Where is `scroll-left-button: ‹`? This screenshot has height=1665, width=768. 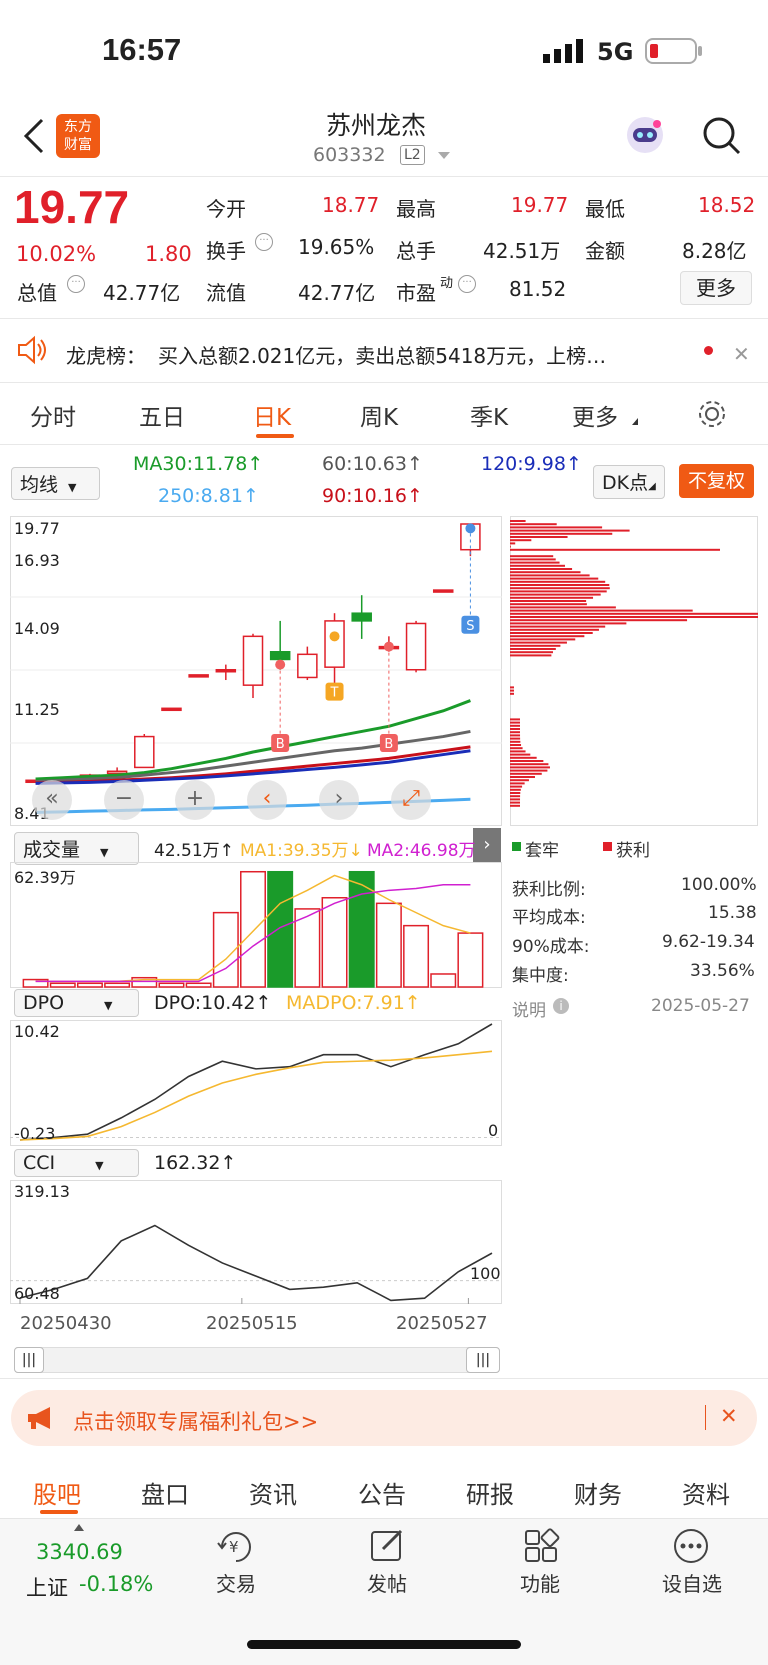 scroll-left-button: ‹ is located at coordinates (267, 800).